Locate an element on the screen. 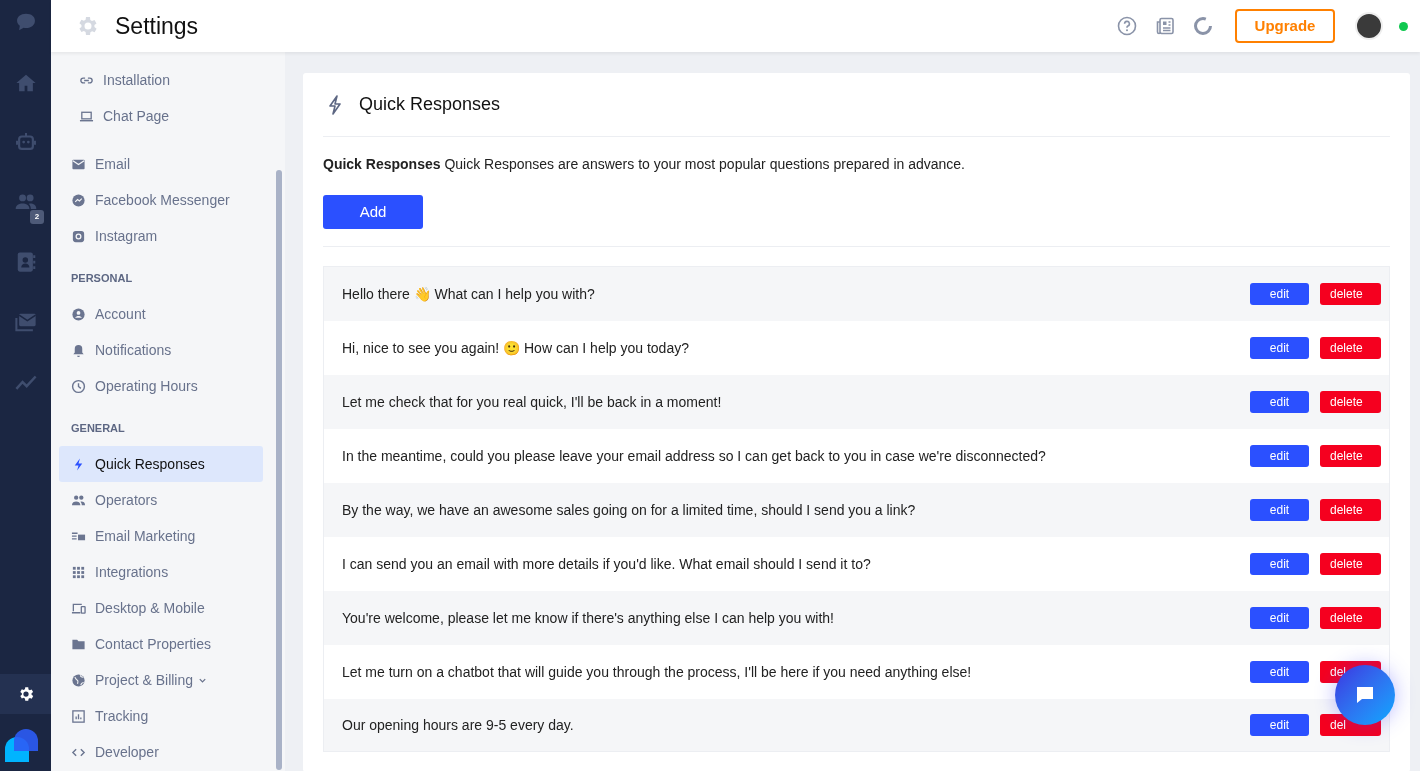 Image resolution: width=1420 pixels, height=771 pixels. sidebar-item: Contact Properties is located at coordinates (161, 644).